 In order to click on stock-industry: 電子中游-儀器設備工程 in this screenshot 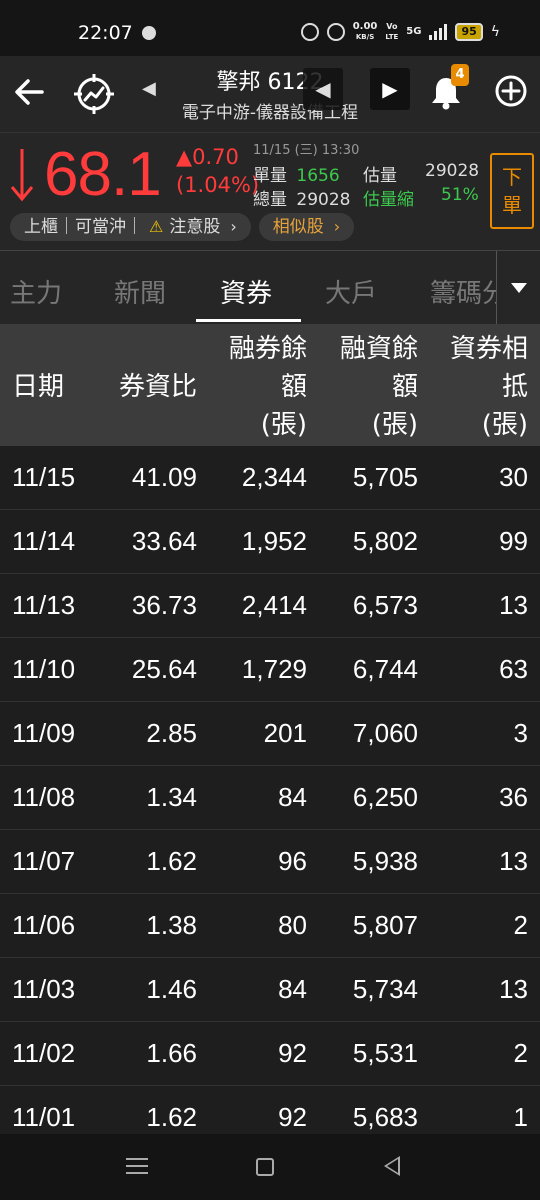, I will do `click(270, 113)`.